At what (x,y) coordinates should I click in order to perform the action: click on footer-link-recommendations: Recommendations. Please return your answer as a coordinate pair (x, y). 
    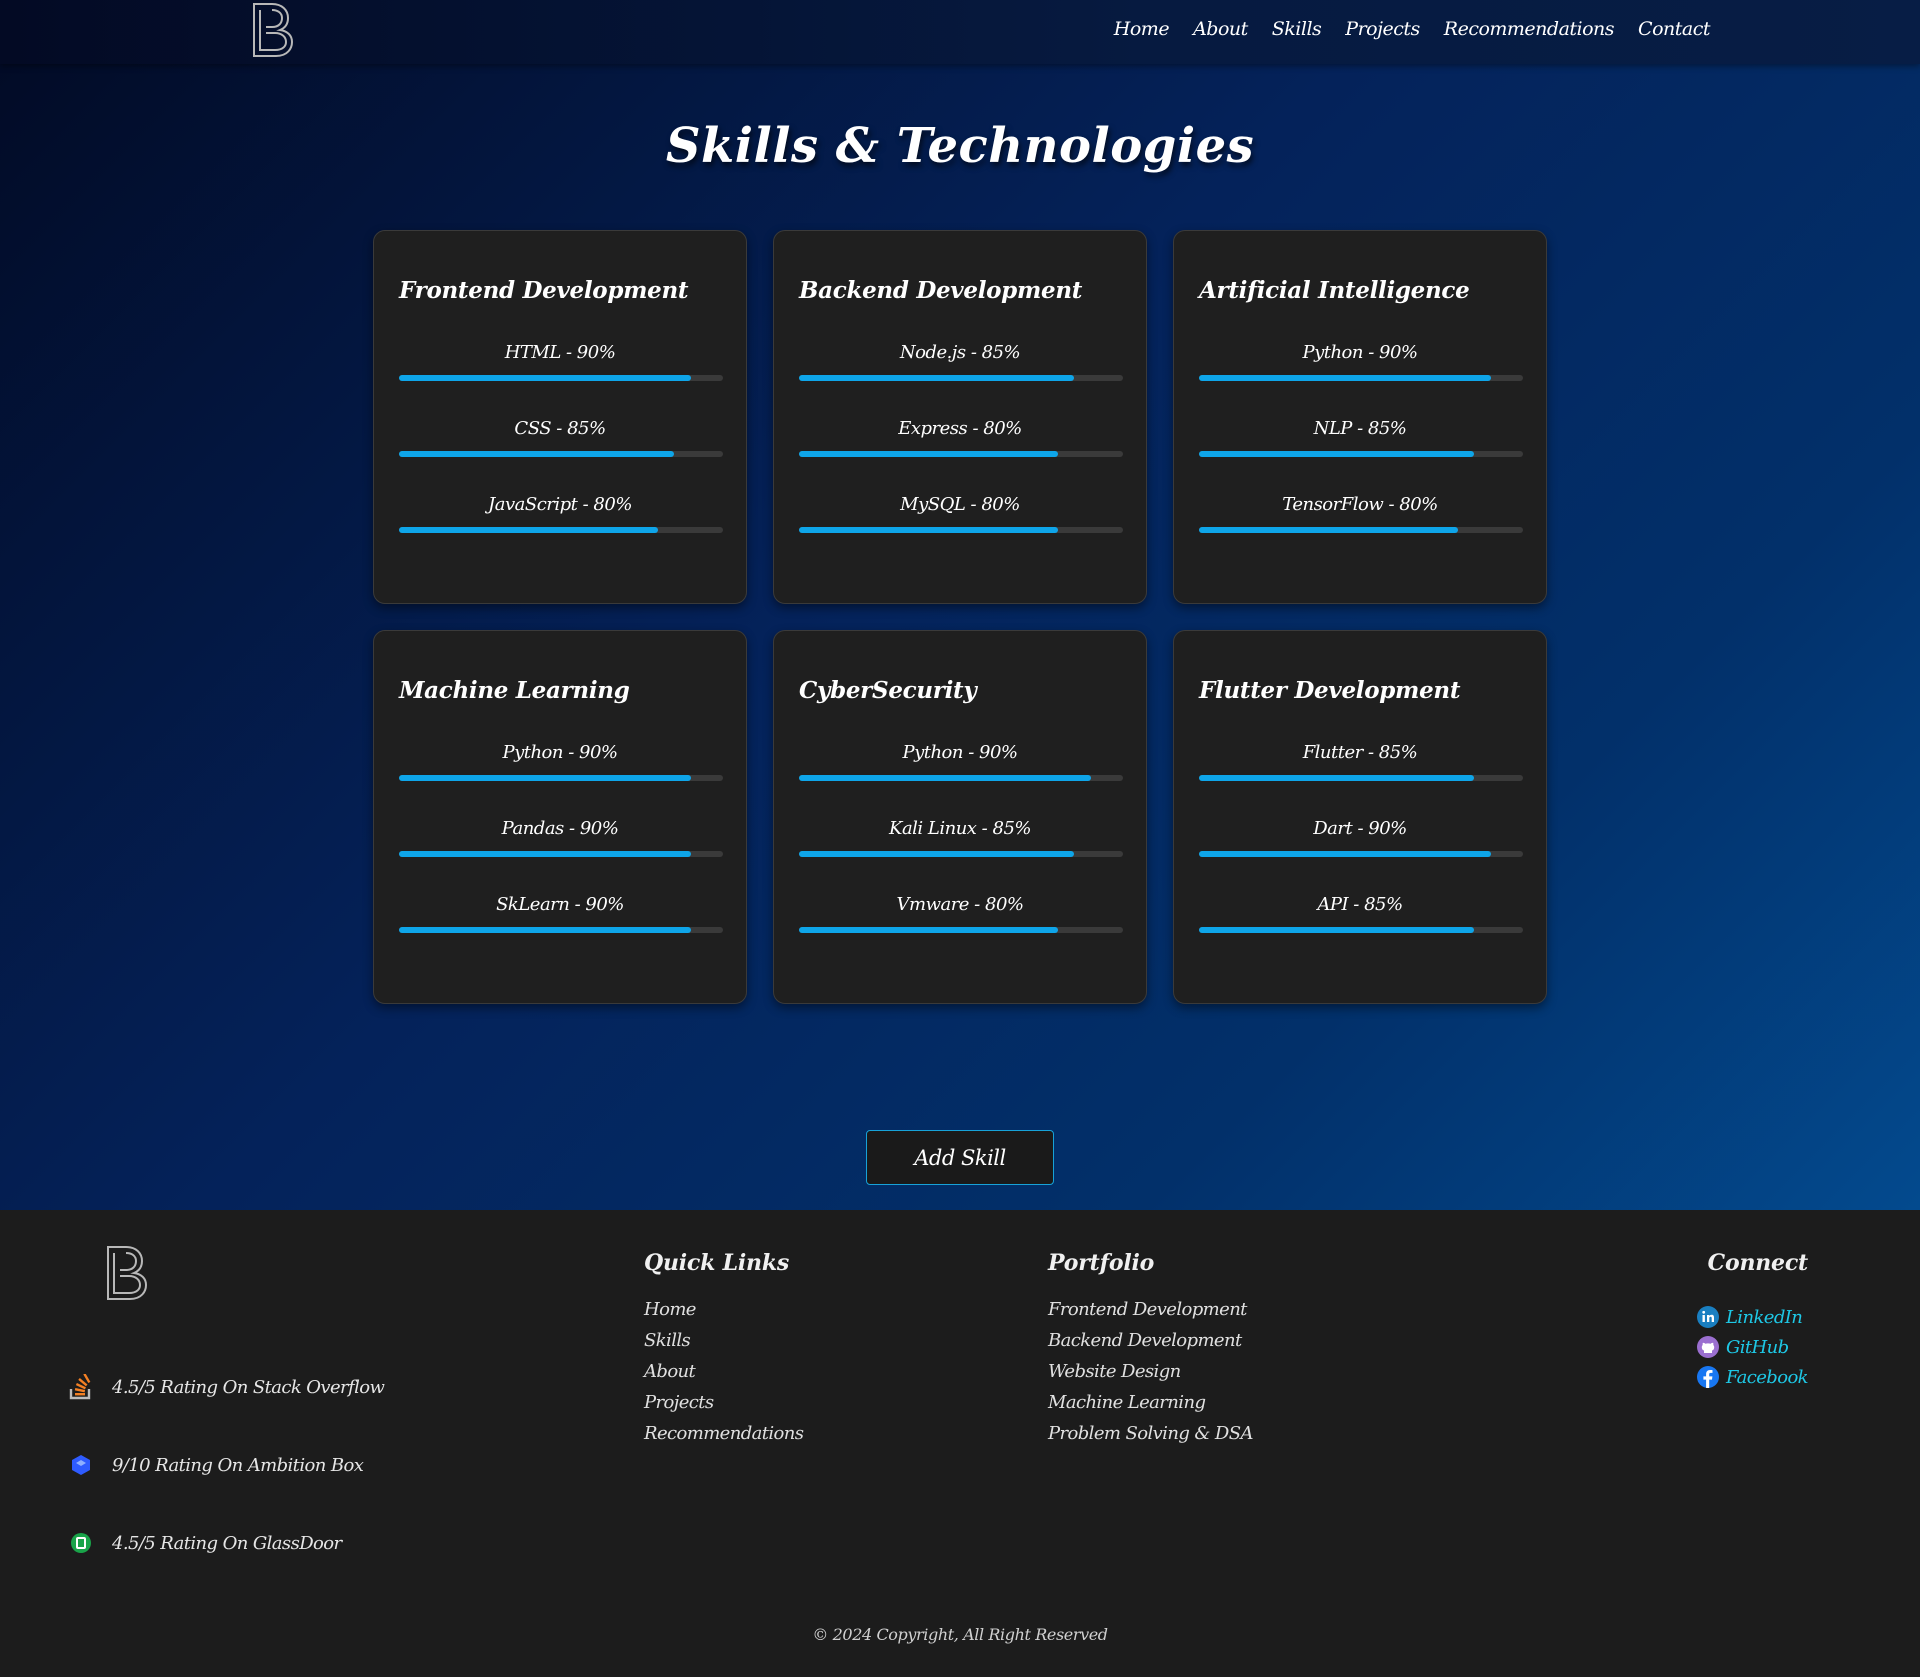
    Looking at the image, I should click on (724, 1433).